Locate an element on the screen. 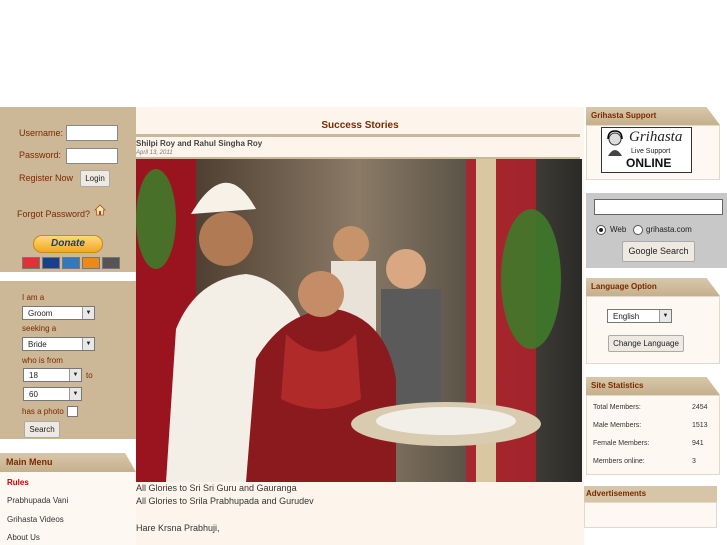  logo-line: Live Support is located at coordinates (651, 151).